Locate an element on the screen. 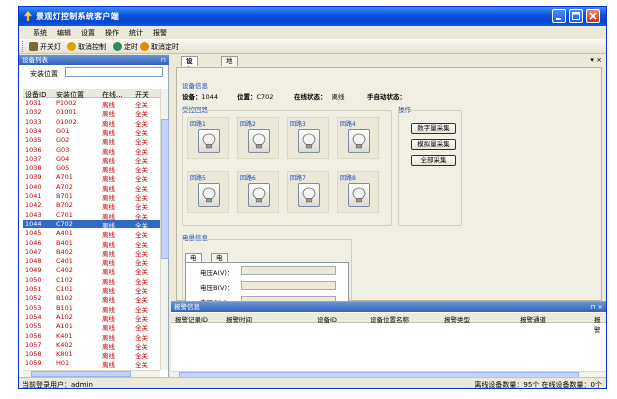 This screenshot has width=617, height=399. table-row: 1038 G05 离线 全关 is located at coordinates (91, 169).